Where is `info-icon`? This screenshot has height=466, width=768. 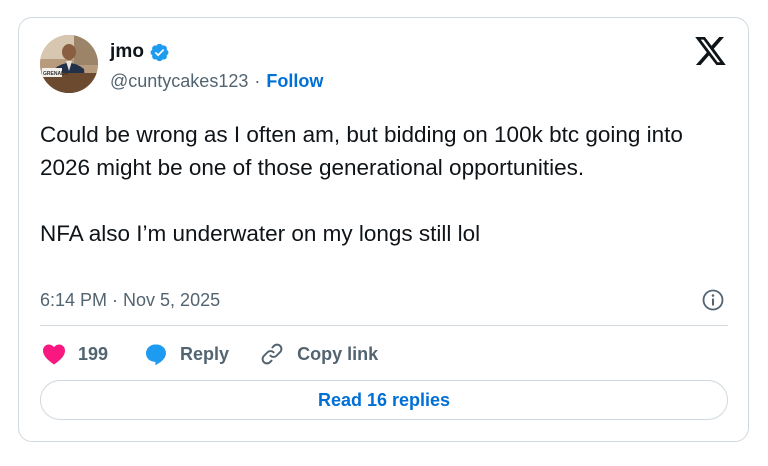 info-icon is located at coordinates (713, 300).